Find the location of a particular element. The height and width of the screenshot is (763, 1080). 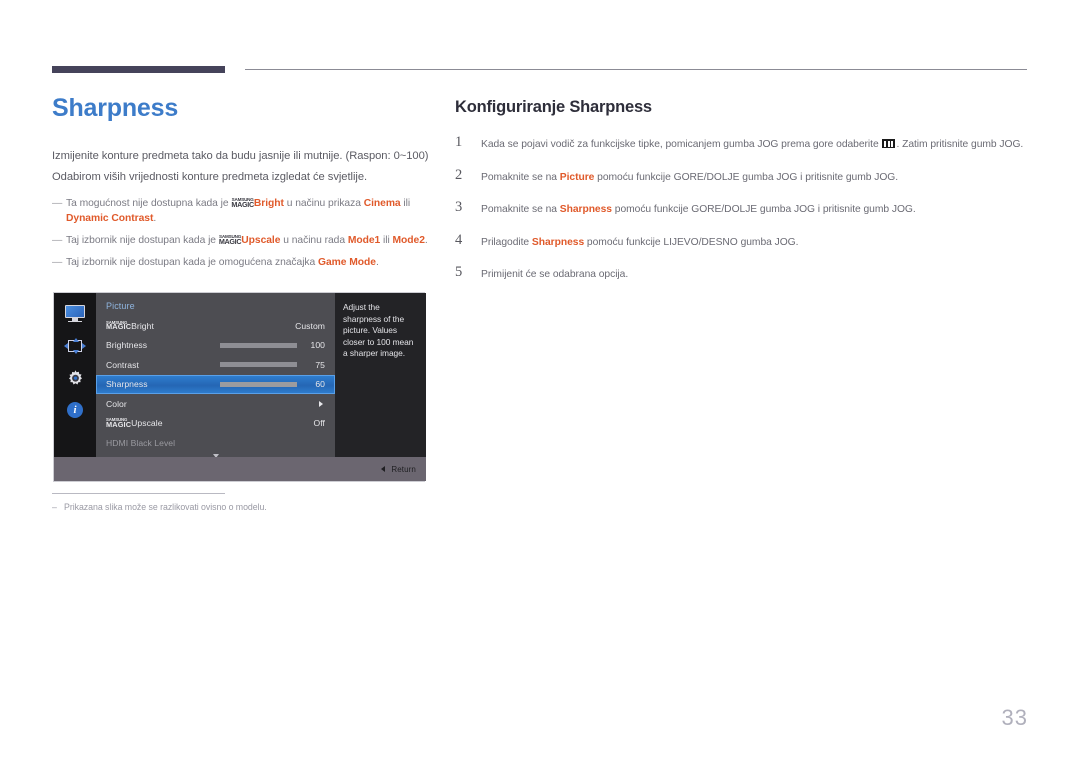

note-keyword-mode2: Mode2 is located at coordinates (408, 240).